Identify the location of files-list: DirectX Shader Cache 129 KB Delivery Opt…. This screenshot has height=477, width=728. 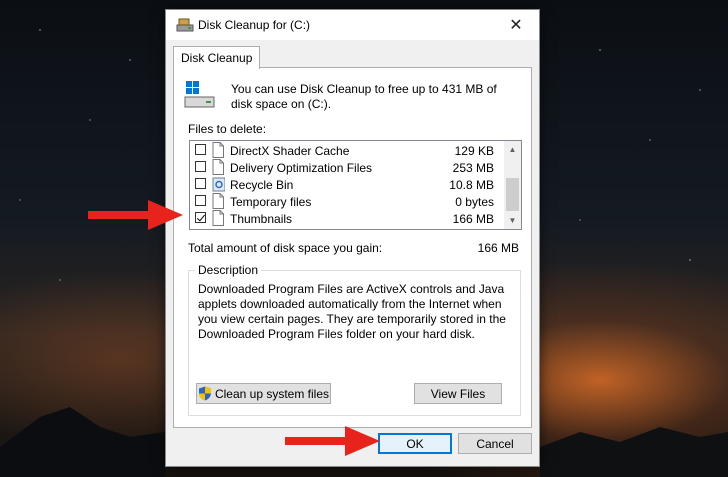
(355, 185).